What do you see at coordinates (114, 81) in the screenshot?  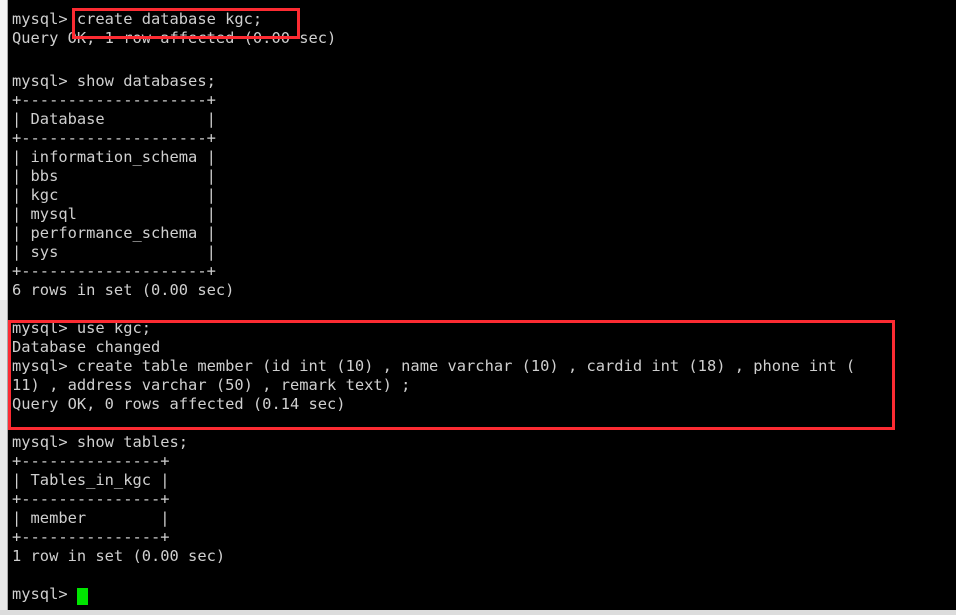 I see `terminal-line: mysql> show databases;` at bounding box center [114, 81].